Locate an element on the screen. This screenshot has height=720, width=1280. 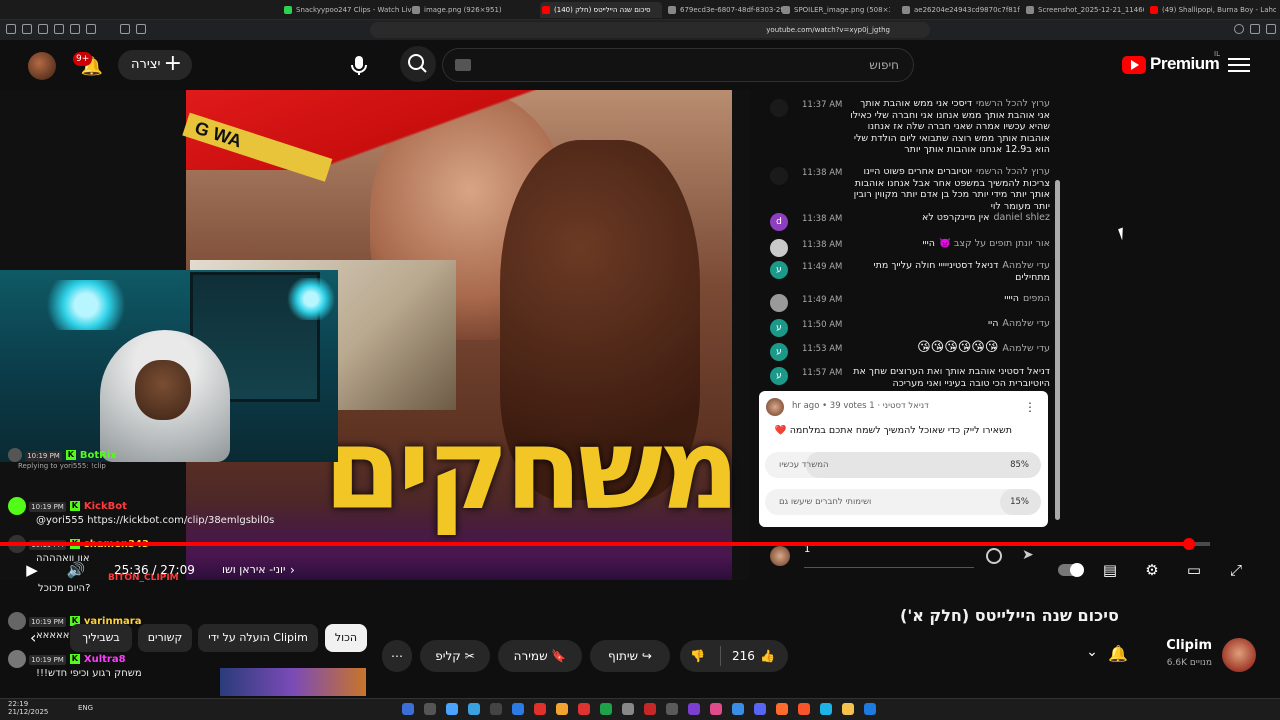
progress-scrubber is located at coordinates (1189, 544).